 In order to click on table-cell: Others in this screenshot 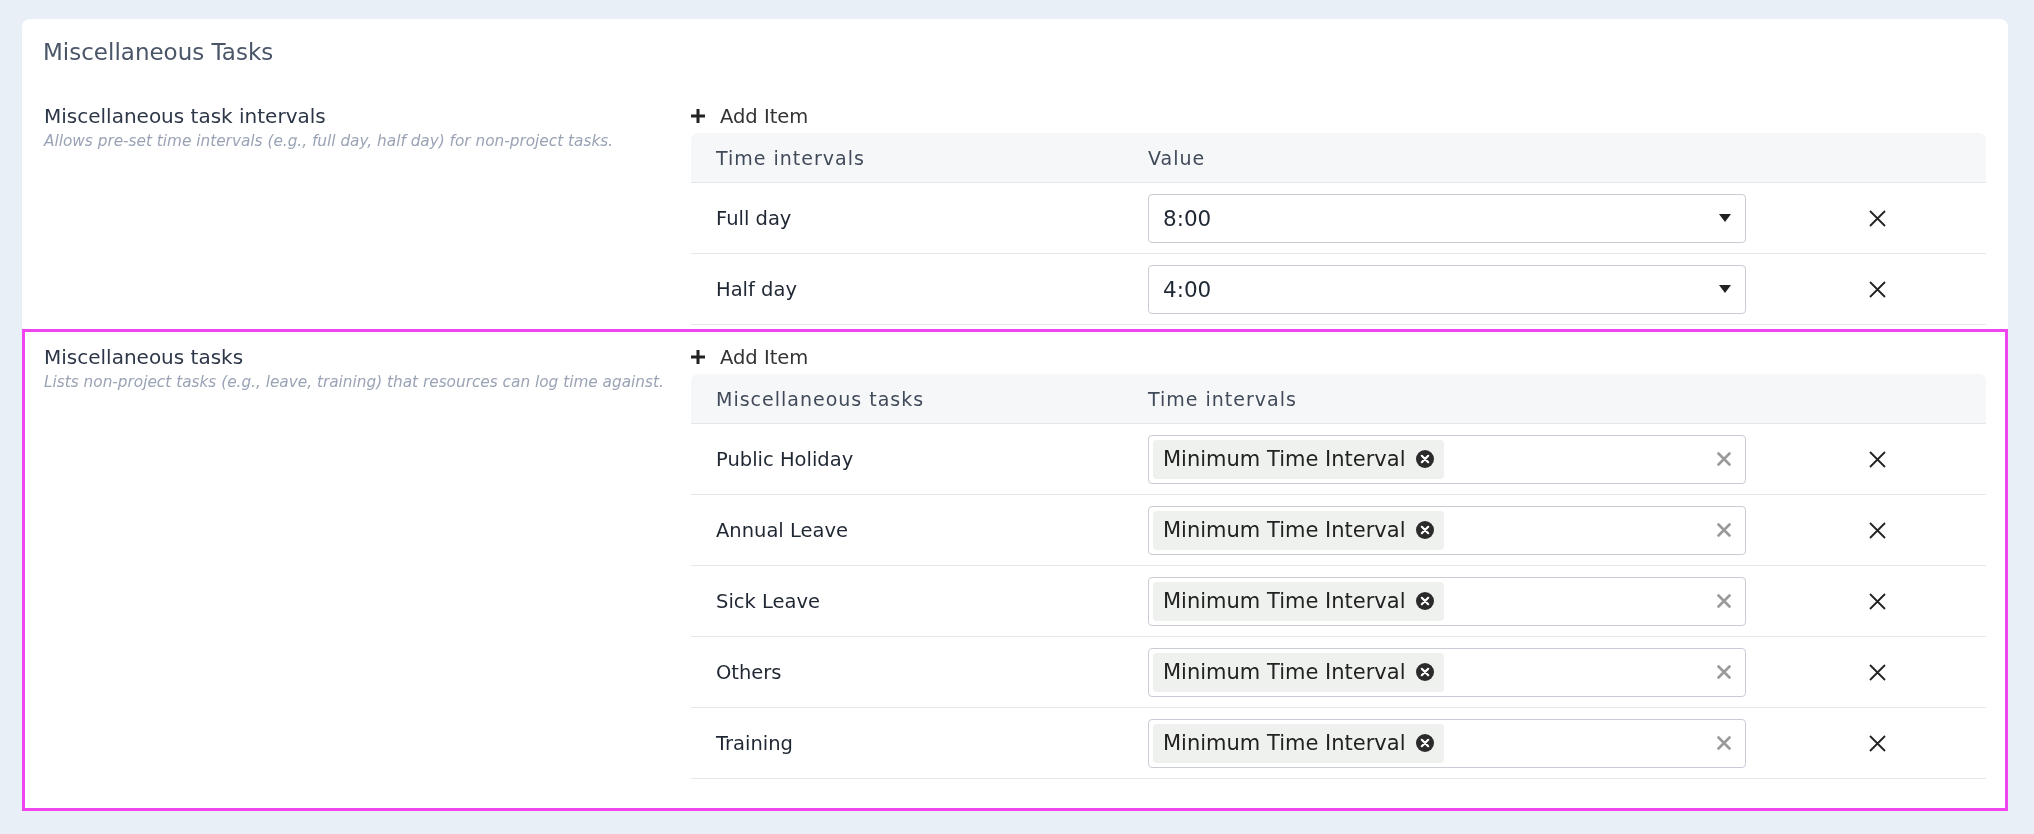, I will do `click(749, 672)`.